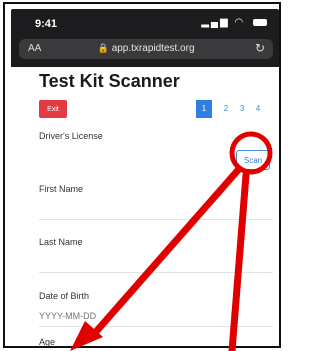  Describe the element at coordinates (253, 160) in the screenshot. I see `scan-button: Scan` at that location.